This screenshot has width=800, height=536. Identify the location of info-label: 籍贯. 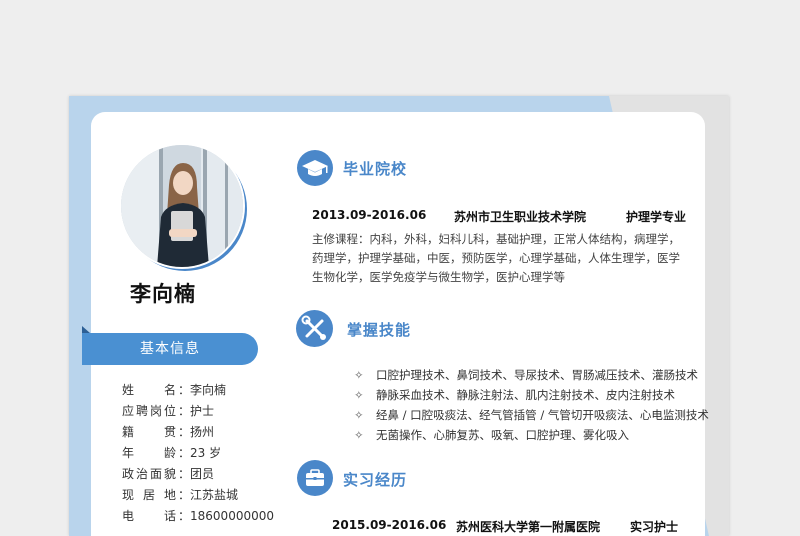
(149, 432).